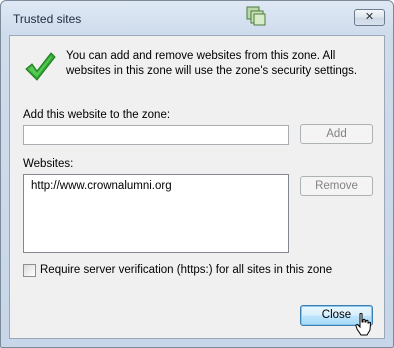 This screenshot has width=394, height=348. Describe the element at coordinates (363, 324) in the screenshot. I see `mouse-pointer-icon` at that location.